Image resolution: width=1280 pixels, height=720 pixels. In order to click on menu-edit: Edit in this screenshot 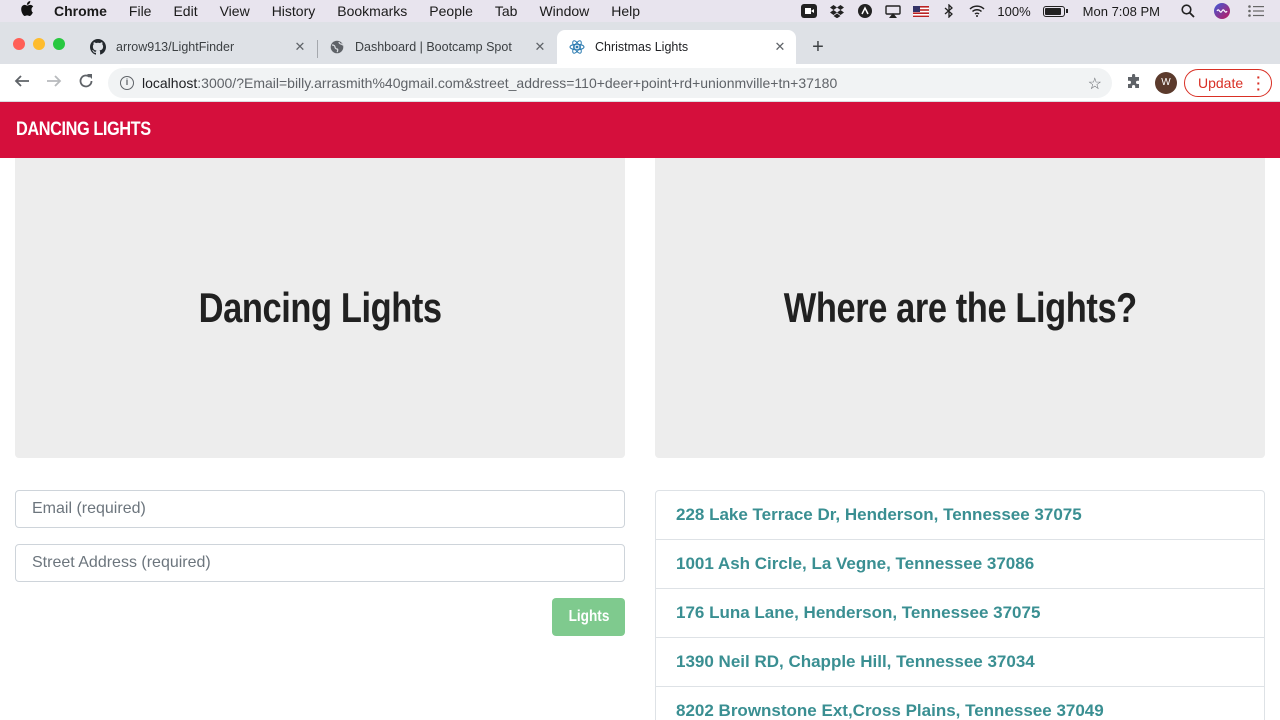, I will do `click(185, 11)`.